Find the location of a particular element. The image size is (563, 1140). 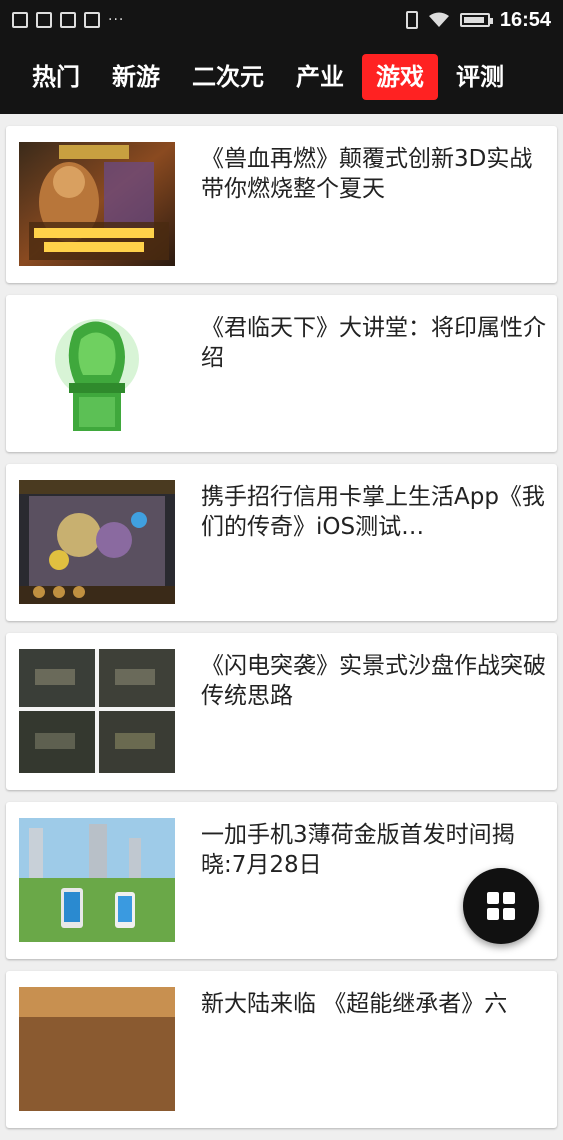

partial-thumbnail is located at coordinates (97, 1049).